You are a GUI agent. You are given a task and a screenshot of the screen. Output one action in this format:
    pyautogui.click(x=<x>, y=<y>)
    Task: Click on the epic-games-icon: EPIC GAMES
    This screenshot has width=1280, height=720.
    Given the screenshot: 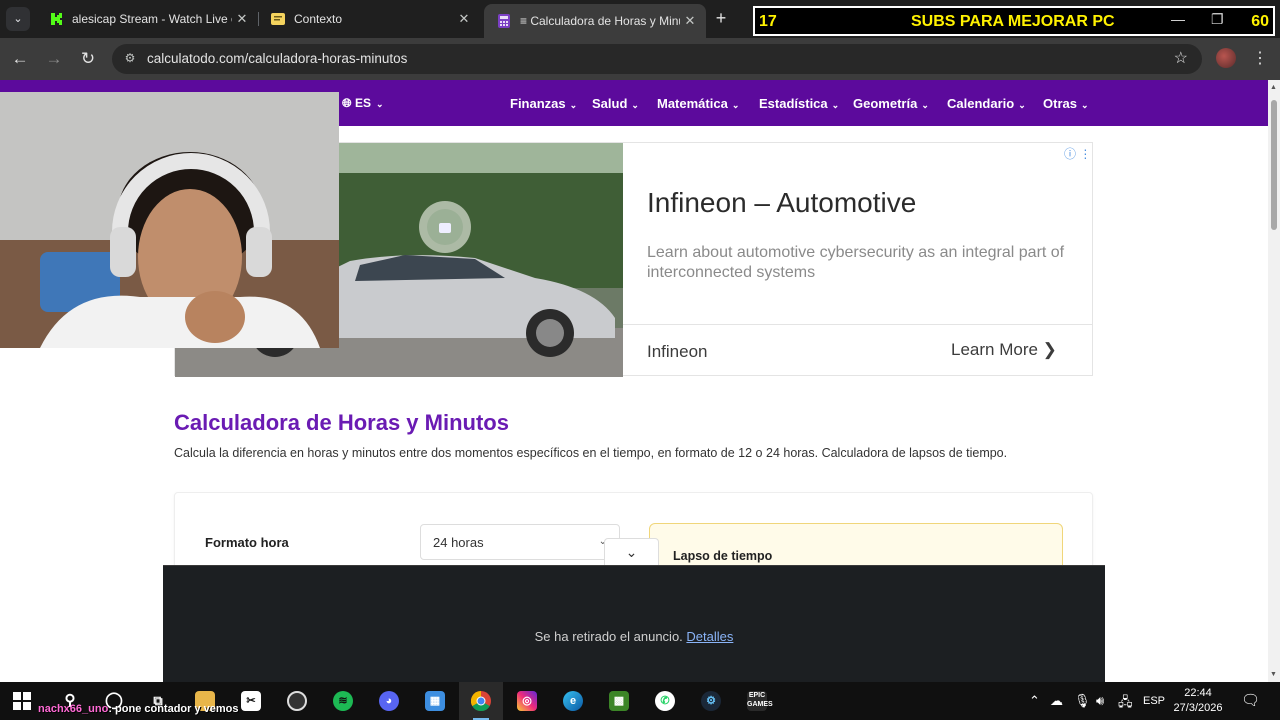 What is the action you would take?
    pyautogui.click(x=760, y=701)
    